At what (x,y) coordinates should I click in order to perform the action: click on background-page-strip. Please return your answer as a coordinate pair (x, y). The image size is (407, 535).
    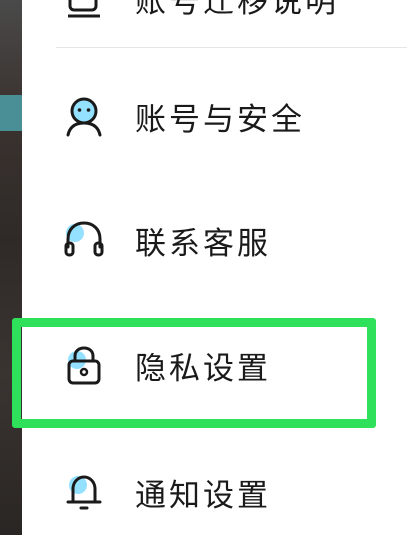
    Looking at the image, I should click on (12, 267).